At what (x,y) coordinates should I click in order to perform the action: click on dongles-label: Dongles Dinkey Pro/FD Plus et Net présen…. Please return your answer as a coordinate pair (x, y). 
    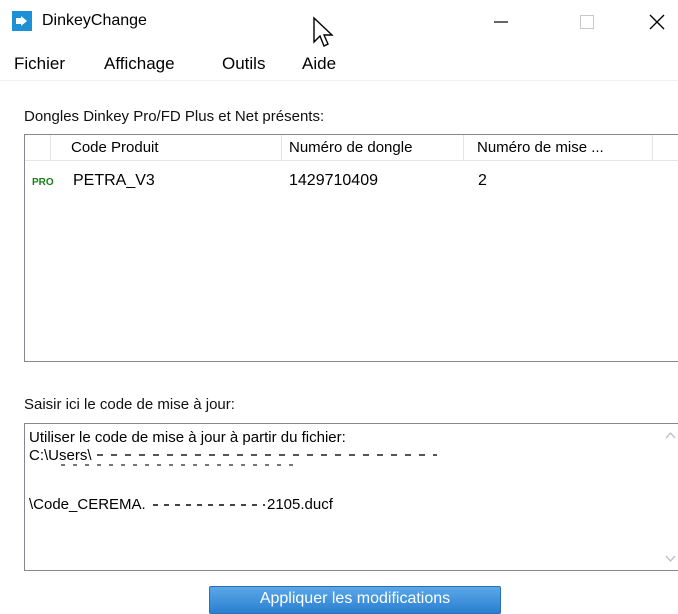
    Looking at the image, I should click on (174, 116).